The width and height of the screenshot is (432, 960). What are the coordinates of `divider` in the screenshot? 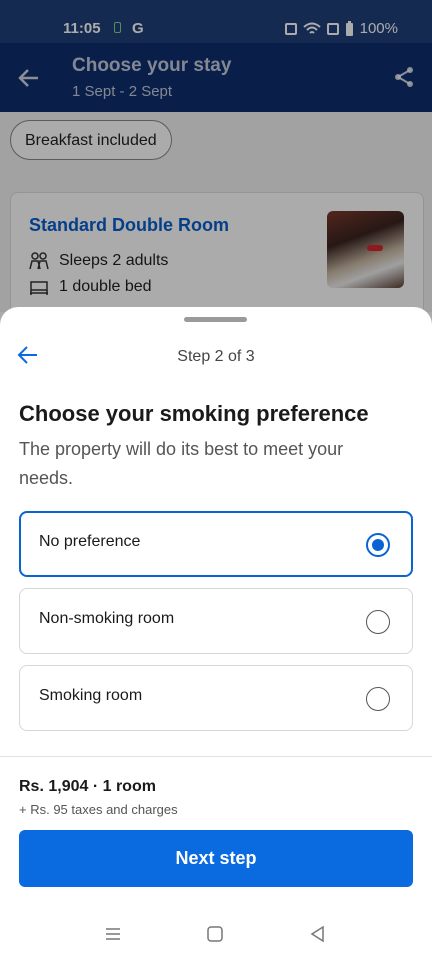 It's located at (216, 756).